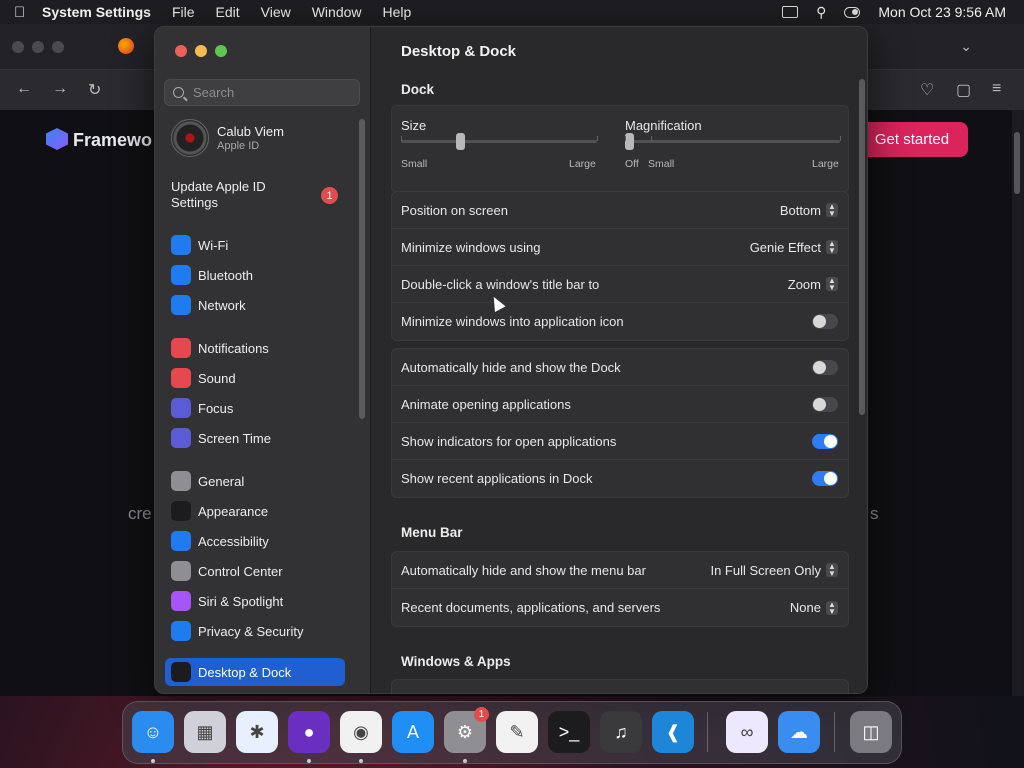 This screenshot has width=1024, height=768. I want to click on sidebar-item-wi-fi: Wi-Fi, so click(255, 245).